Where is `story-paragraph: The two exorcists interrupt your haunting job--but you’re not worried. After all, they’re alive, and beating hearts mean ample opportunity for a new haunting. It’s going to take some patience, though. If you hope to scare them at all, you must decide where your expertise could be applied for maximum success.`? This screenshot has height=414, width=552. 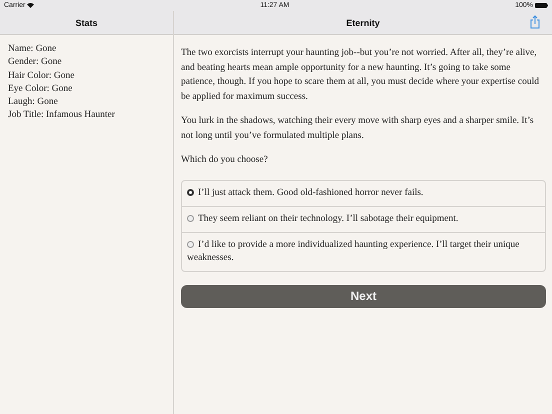
story-paragraph: The two exorcists interrupt your haunting job--but you’re not worried. After all, they’re alive, and beating hearts mean ample opportunity for a new haunting. It’s going to take some patience, though. If you hope to scare them at all, you must decide where your expertise could be applied for maximum success. is located at coordinates (360, 75).